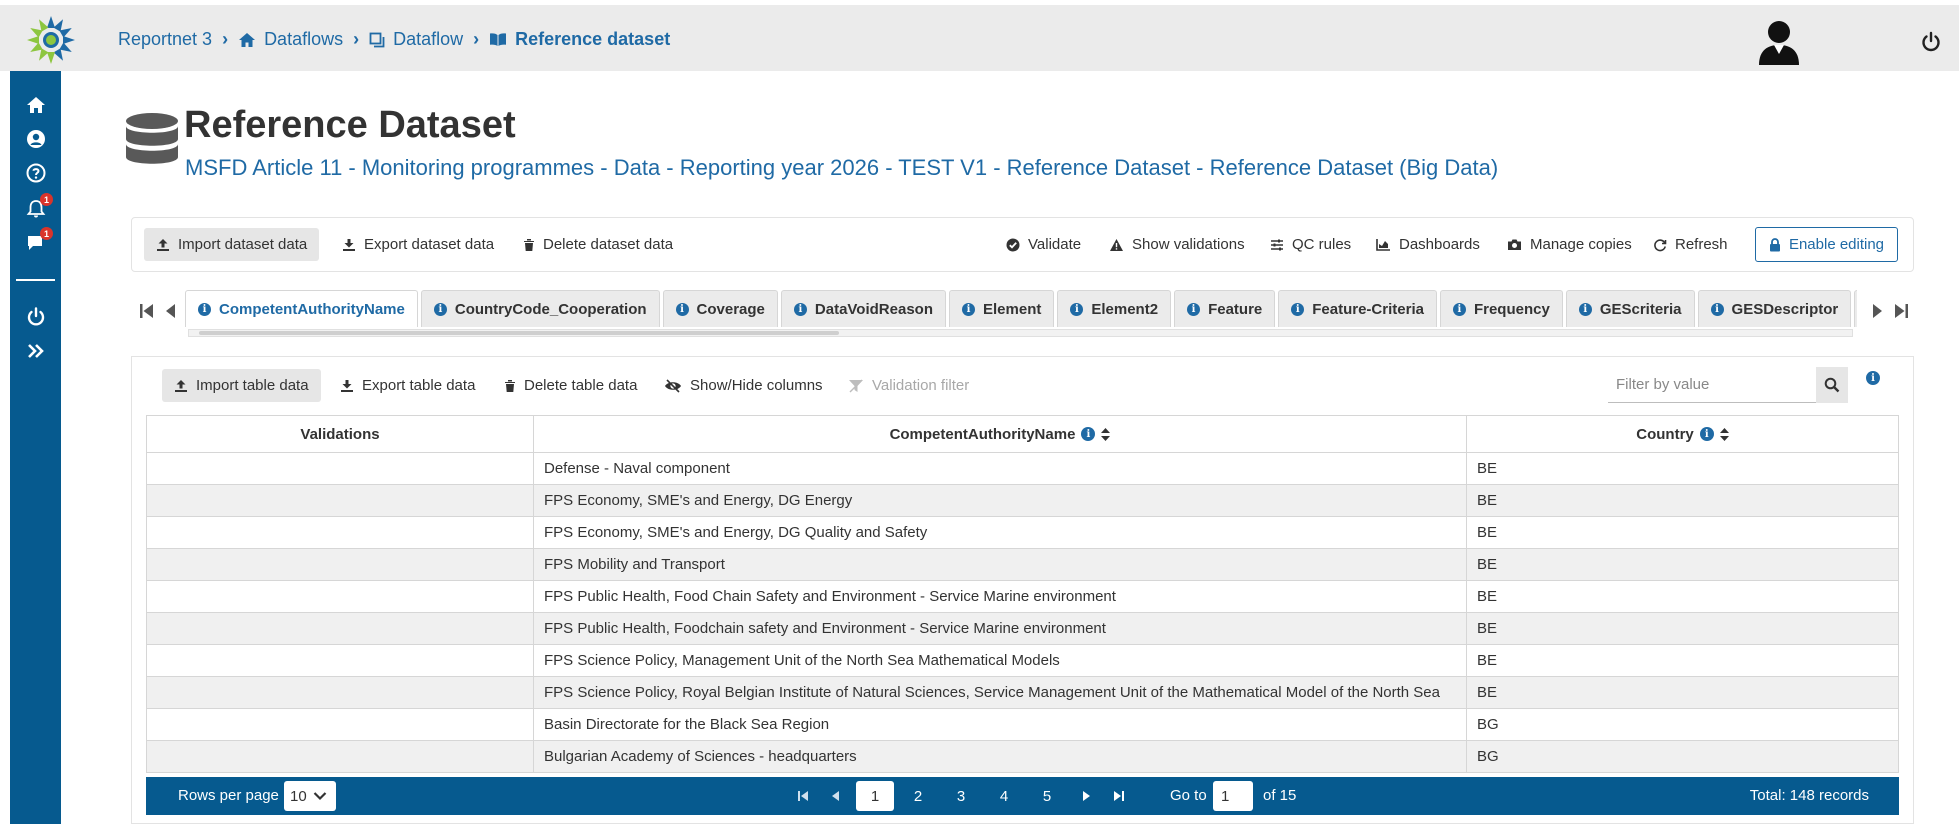  I want to click on tab-countrycode-cooperation: i CountryCode_Cooperation, so click(540, 308).